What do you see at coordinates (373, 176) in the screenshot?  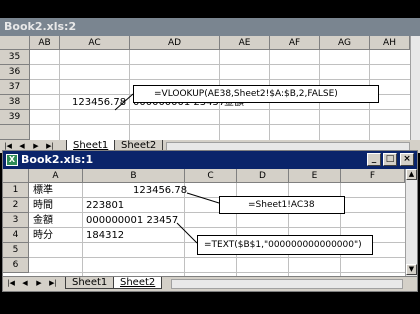 I see `column-header: F` at bounding box center [373, 176].